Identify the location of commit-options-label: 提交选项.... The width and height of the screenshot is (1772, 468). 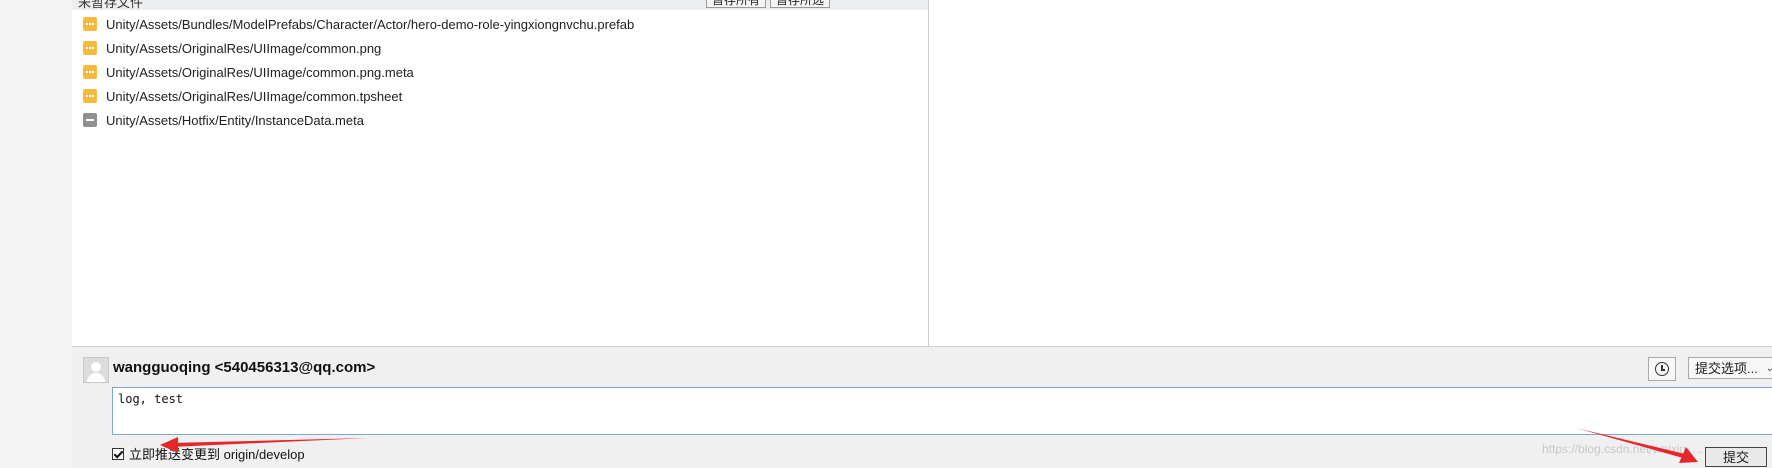
(1726, 368).